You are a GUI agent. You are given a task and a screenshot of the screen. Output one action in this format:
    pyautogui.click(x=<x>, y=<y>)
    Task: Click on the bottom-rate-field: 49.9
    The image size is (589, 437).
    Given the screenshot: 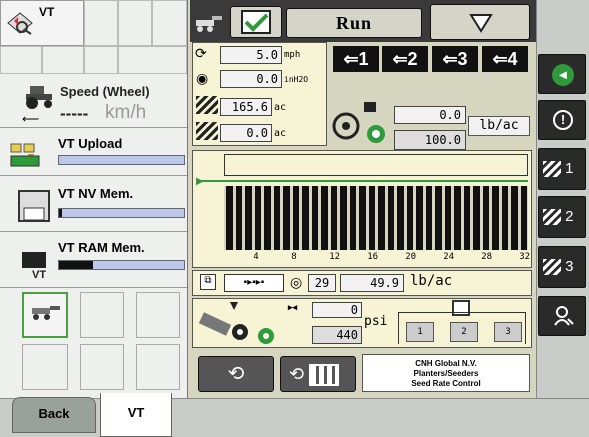 What is the action you would take?
    pyautogui.click(x=372, y=283)
    